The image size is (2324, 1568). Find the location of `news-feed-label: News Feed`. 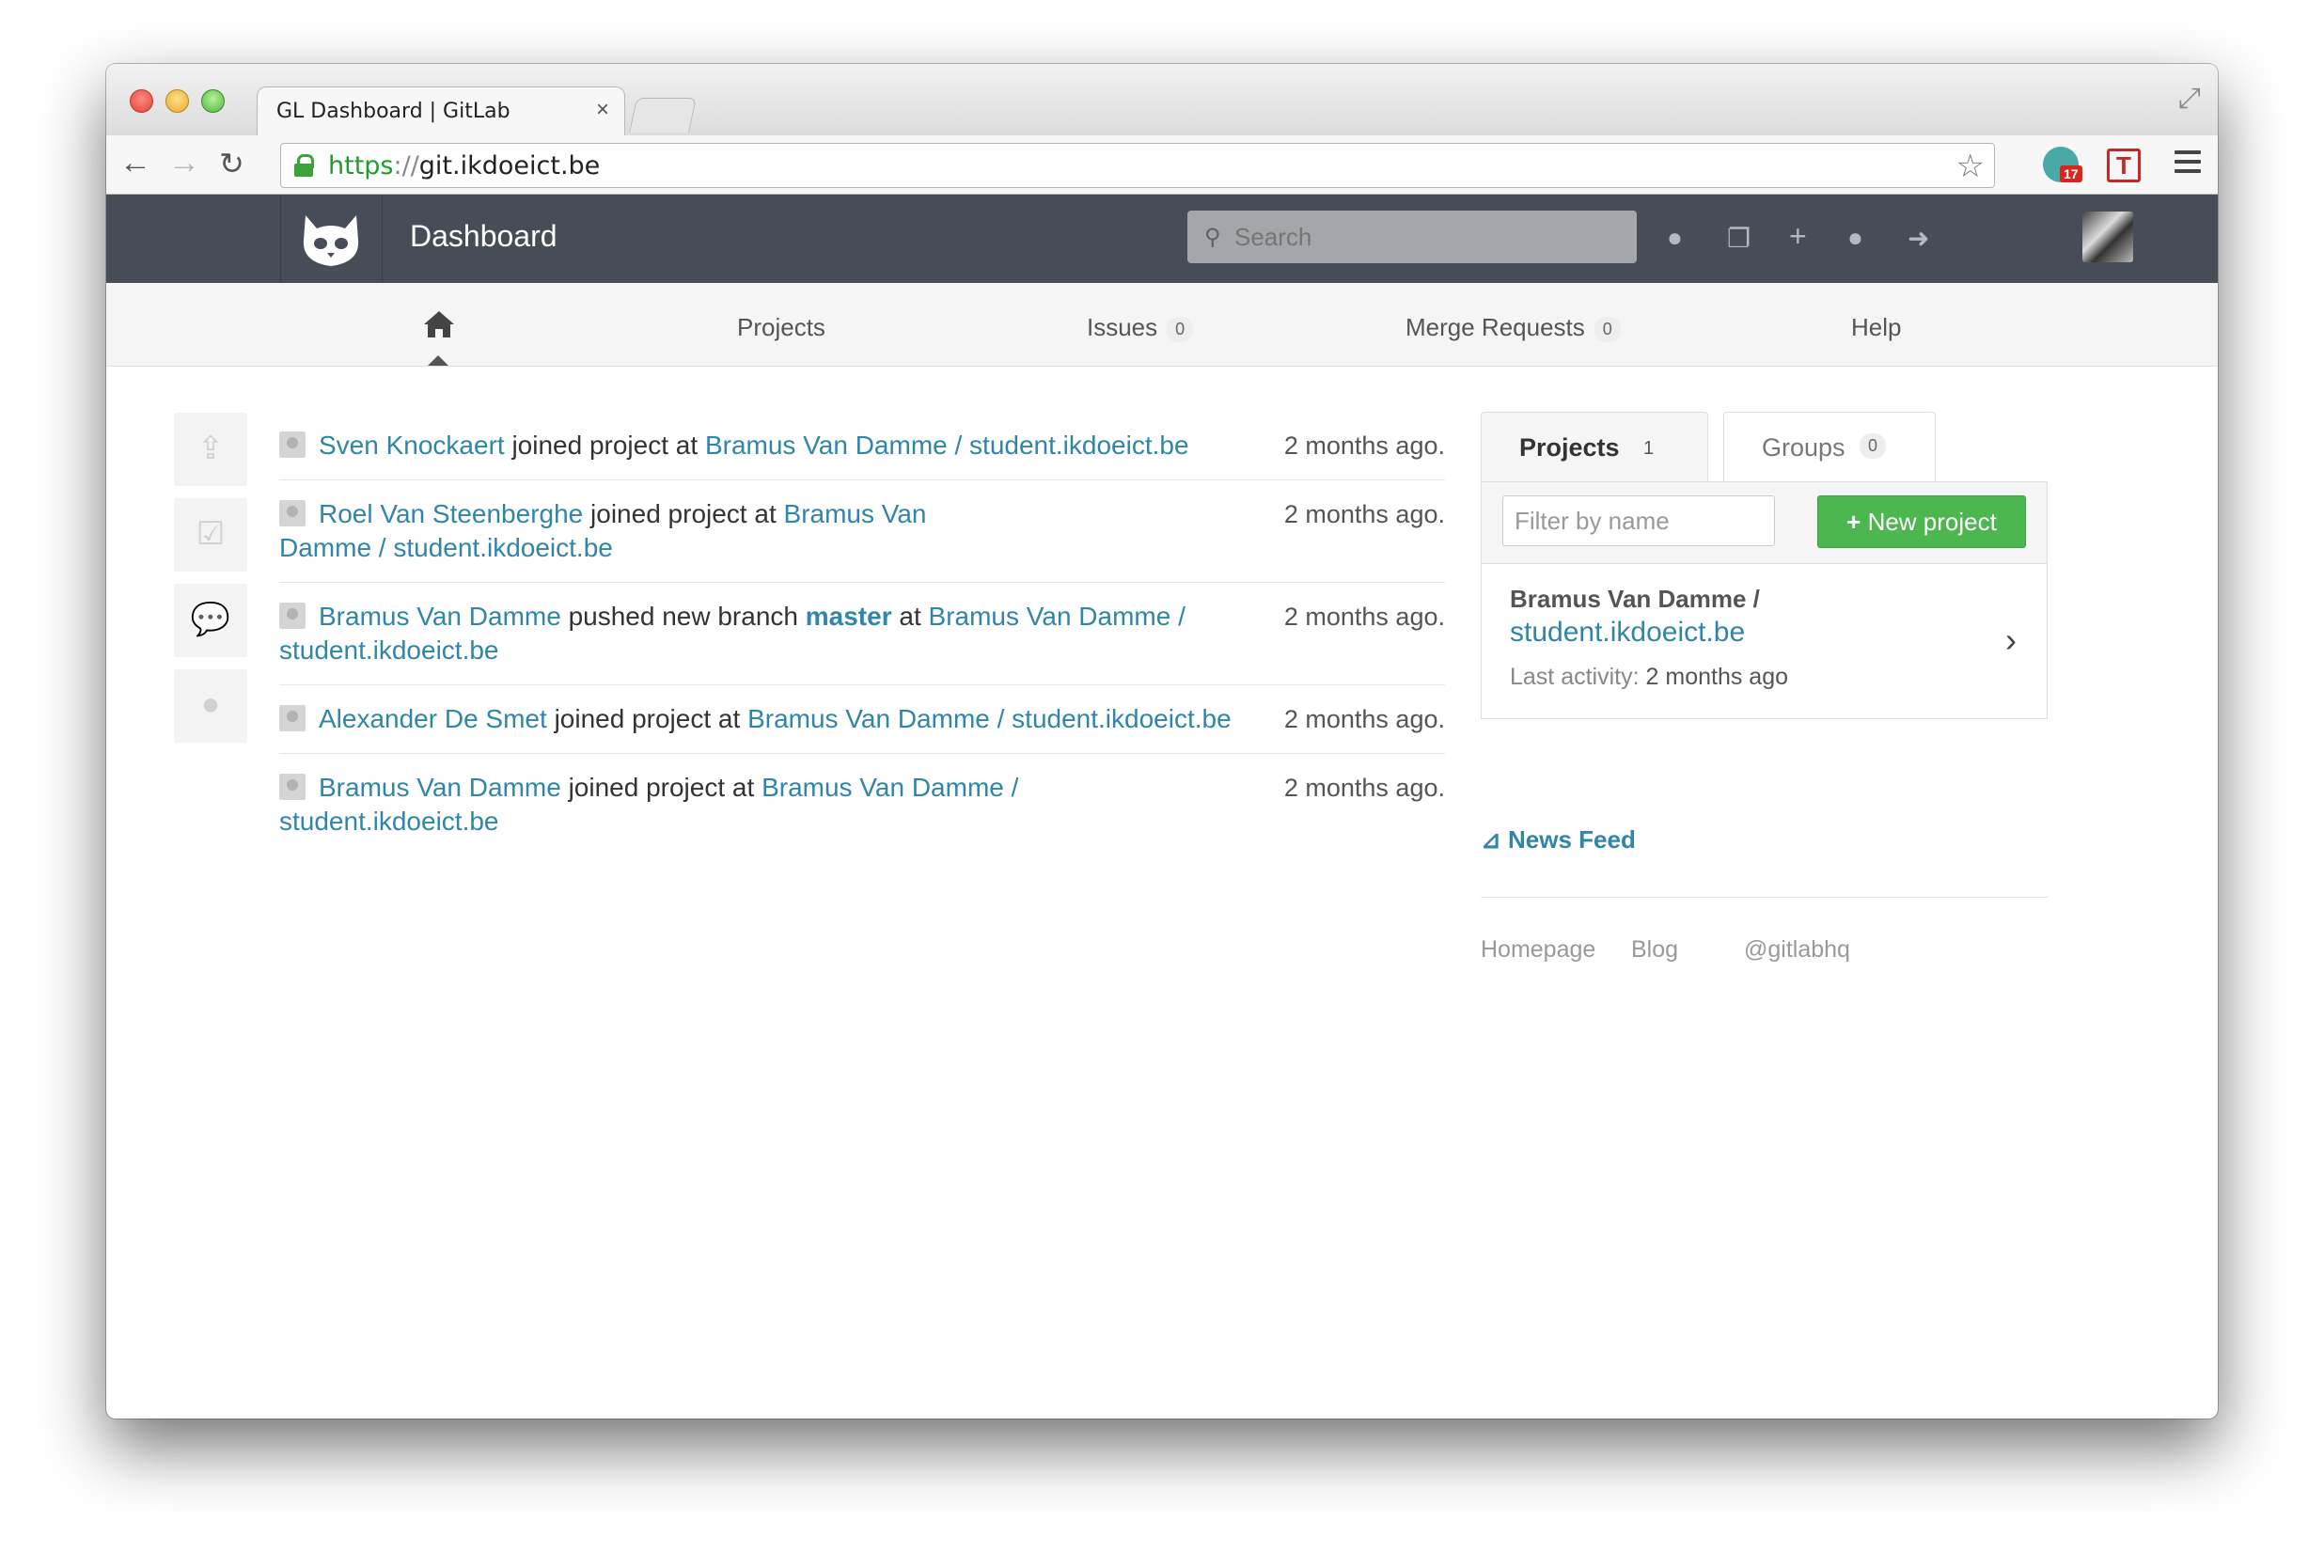

news-feed-label: News Feed is located at coordinates (1572, 839).